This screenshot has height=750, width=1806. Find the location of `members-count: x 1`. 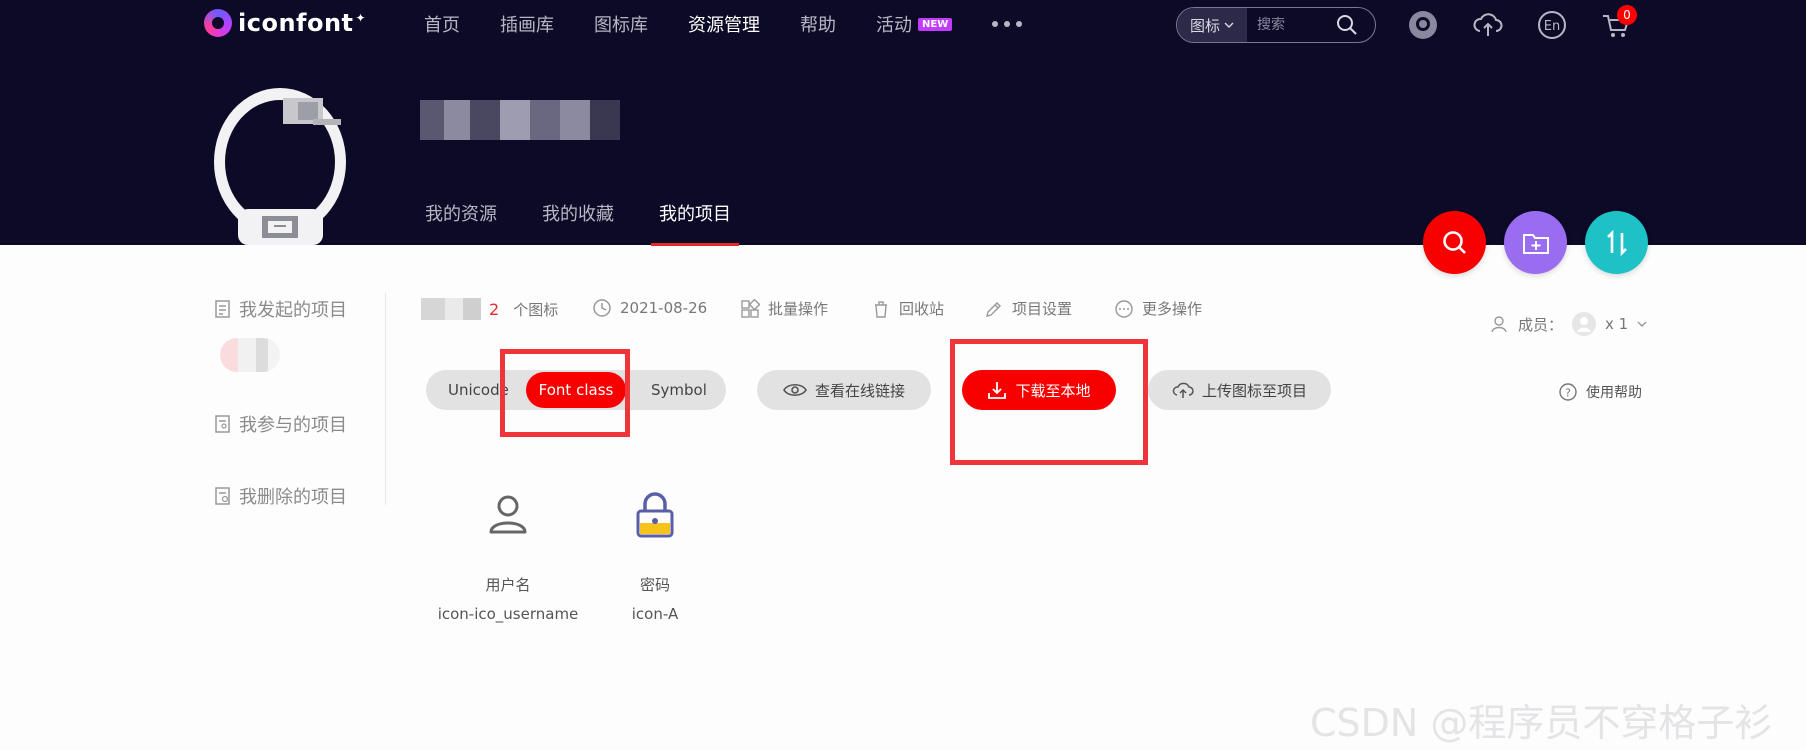

members-count: x 1 is located at coordinates (1617, 324).